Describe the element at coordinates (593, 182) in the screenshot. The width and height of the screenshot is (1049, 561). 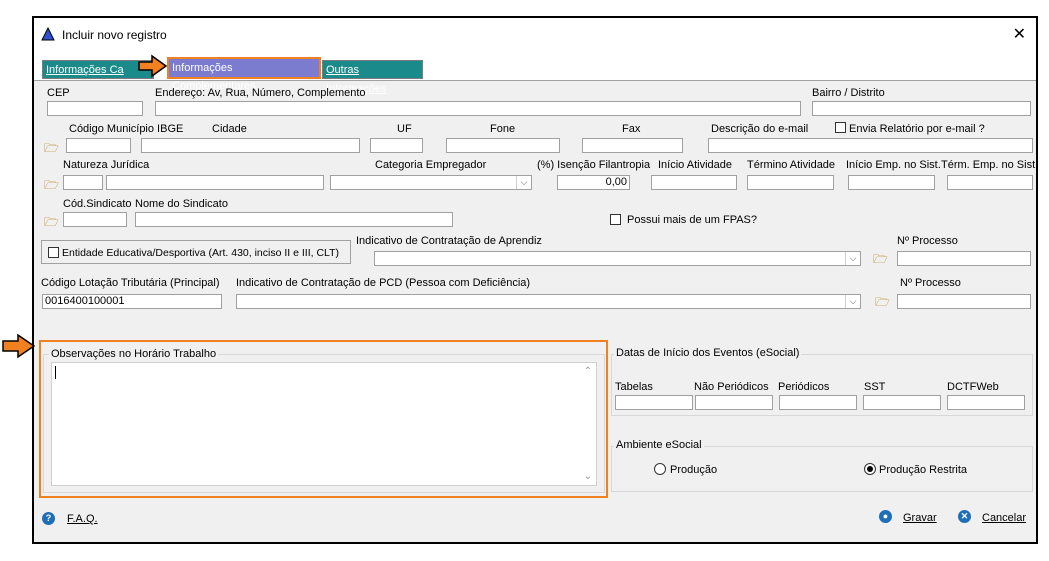
I see `isencao-input: 0,00` at that location.